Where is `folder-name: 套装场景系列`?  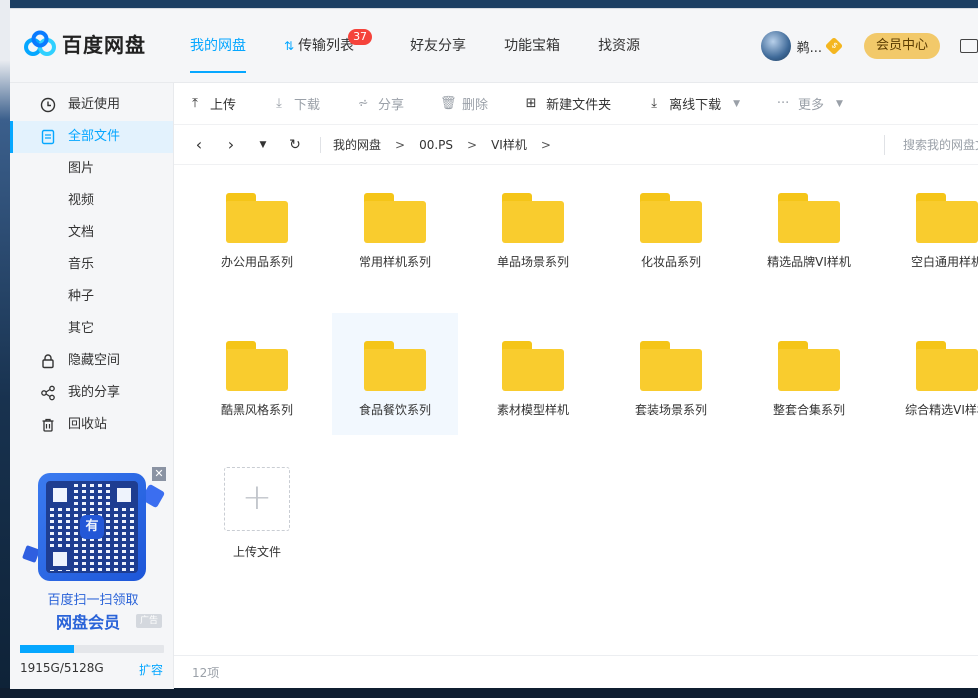
folder-name: 套装场景系列 is located at coordinates (670, 410).